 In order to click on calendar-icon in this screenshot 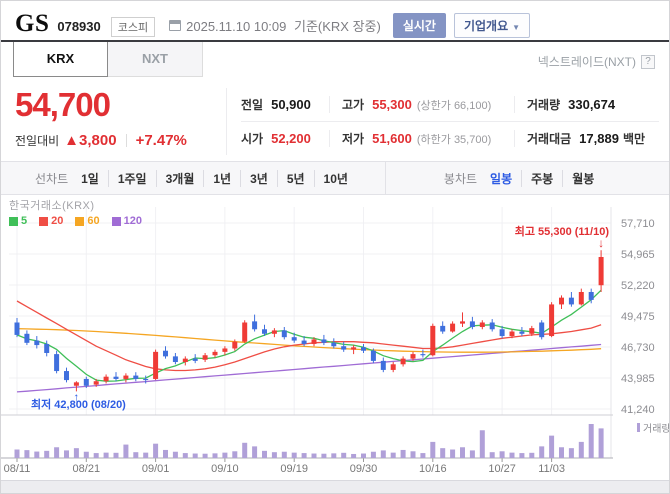, I will do `click(175, 25)`.